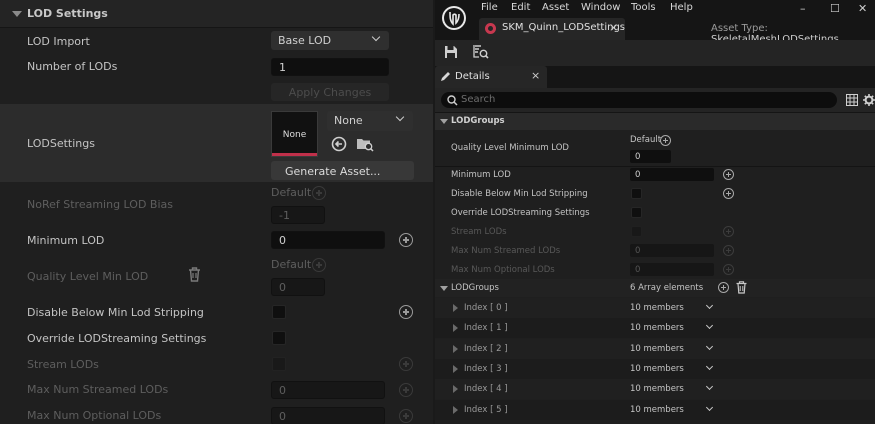 This screenshot has width=875, height=424. What do you see at coordinates (869, 100) in the screenshot?
I see `gear-icon` at bounding box center [869, 100].